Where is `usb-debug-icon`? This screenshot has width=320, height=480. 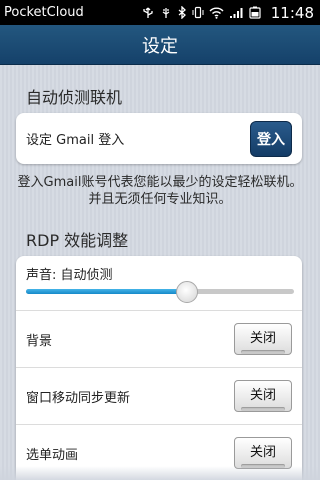 usb-debug-icon is located at coordinates (166, 13).